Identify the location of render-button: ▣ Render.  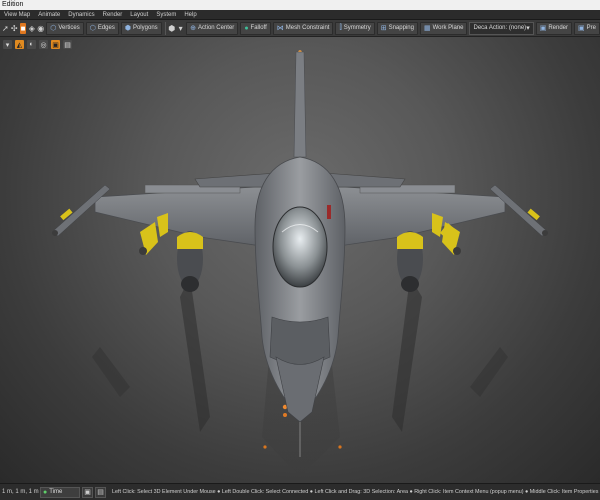
(554, 28).